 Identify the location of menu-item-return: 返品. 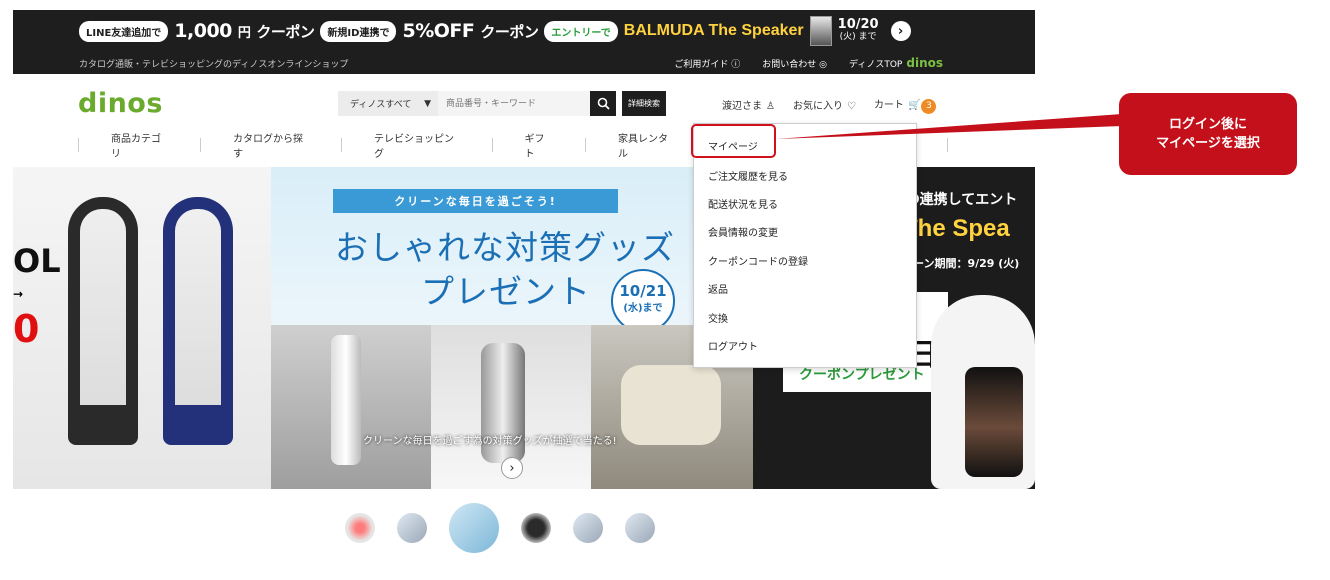
(718, 288).